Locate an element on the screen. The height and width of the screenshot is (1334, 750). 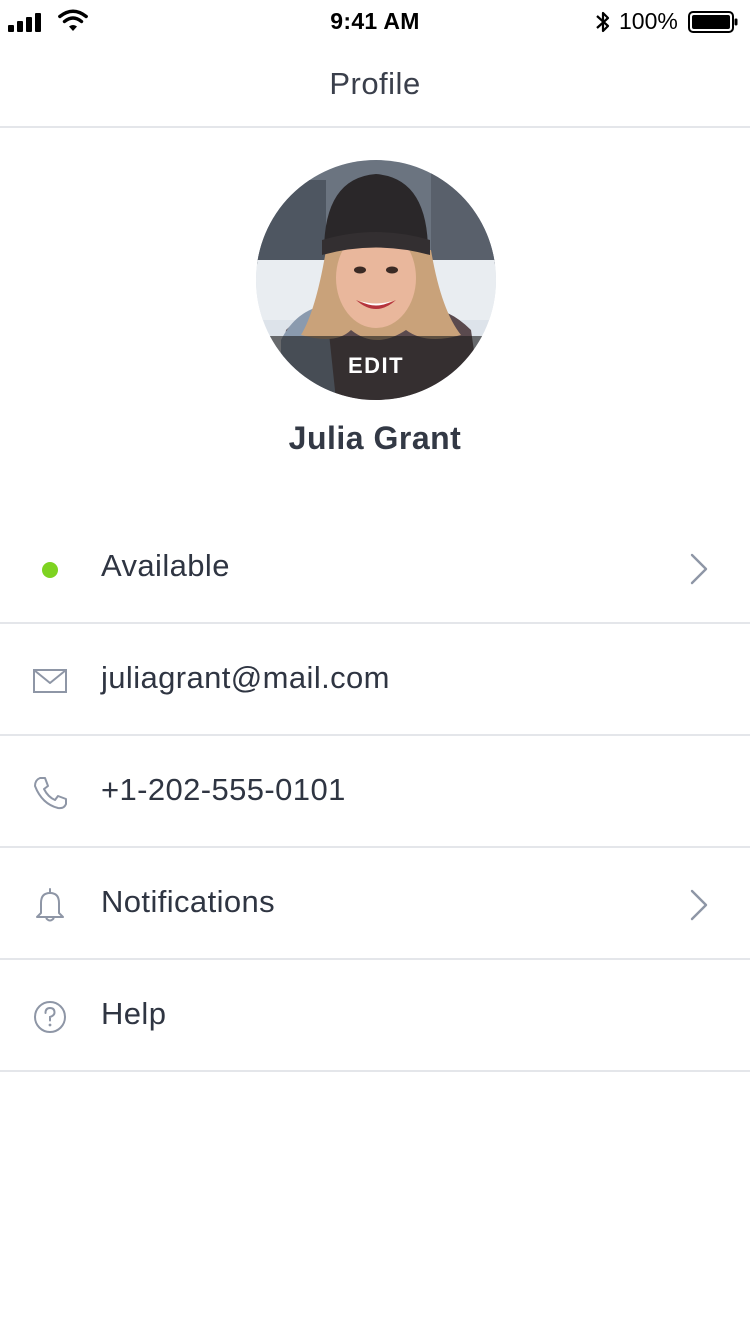
phone-label: +1-202-555-0101 is located at coordinates (223, 789).